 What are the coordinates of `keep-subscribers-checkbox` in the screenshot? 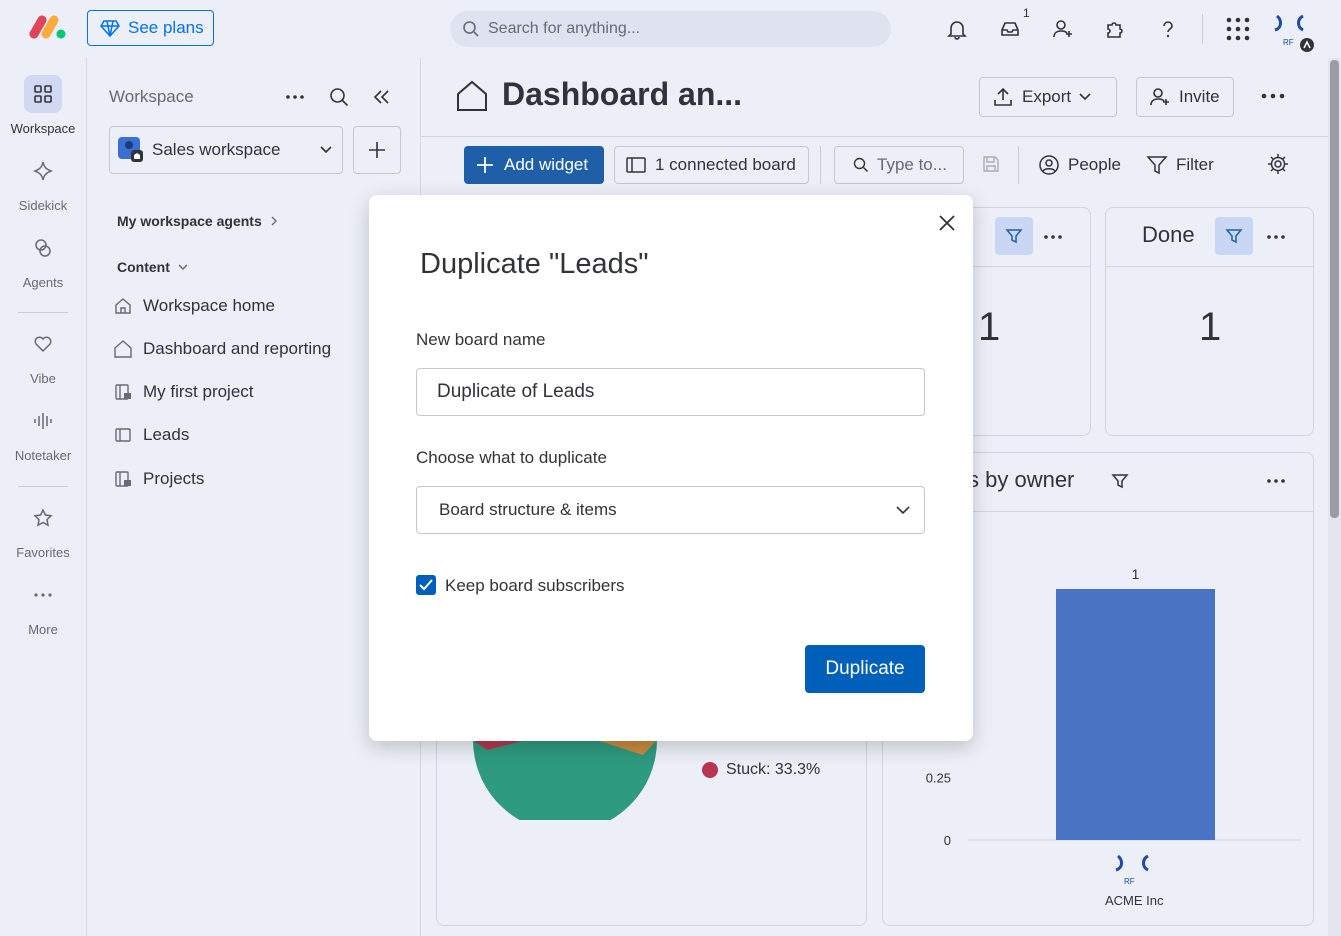 It's located at (426, 585).